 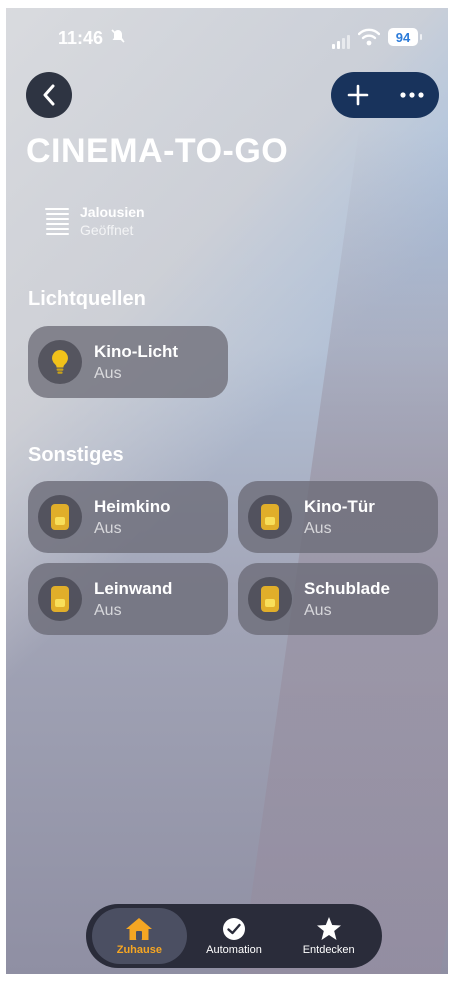 What do you see at coordinates (139, 928) in the screenshot?
I see `house-icon` at bounding box center [139, 928].